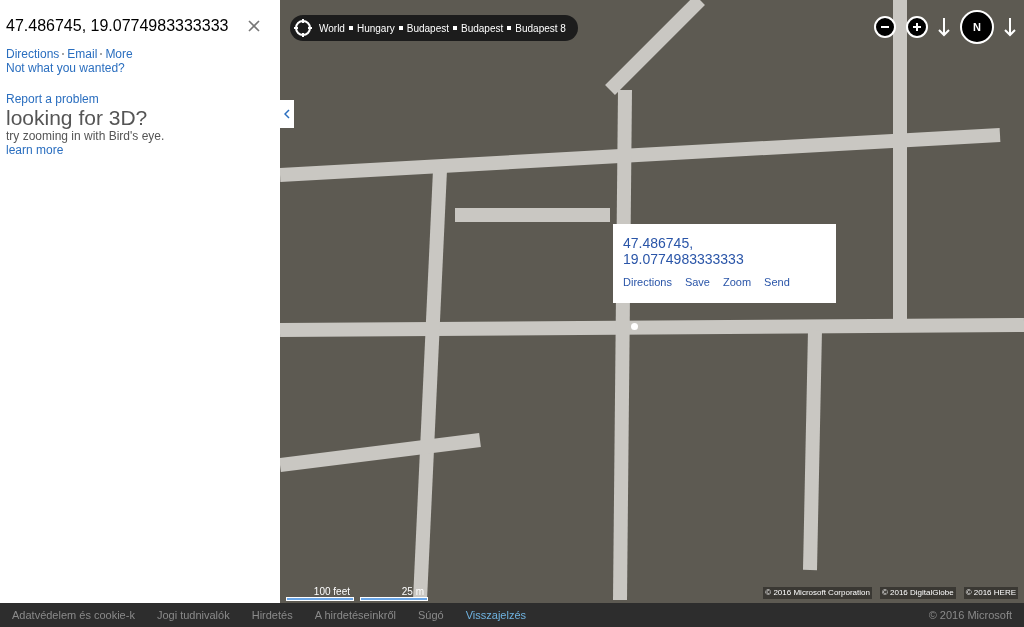 The height and width of the screenshot is (627, 1024). Describe the element at coordinates (140, 68) in the screenshot. I see `not-wanted-link: Not what you wanted?` at that location.